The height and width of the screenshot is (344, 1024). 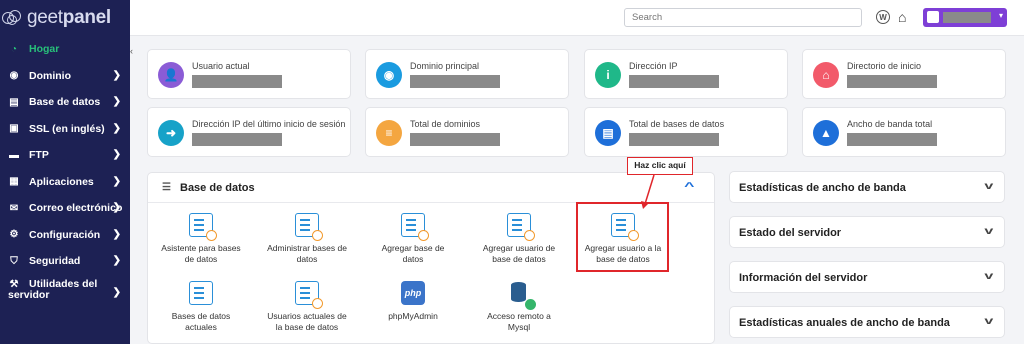 I want to click on sign-in-icon: ➜, so click(x=171, y=133).